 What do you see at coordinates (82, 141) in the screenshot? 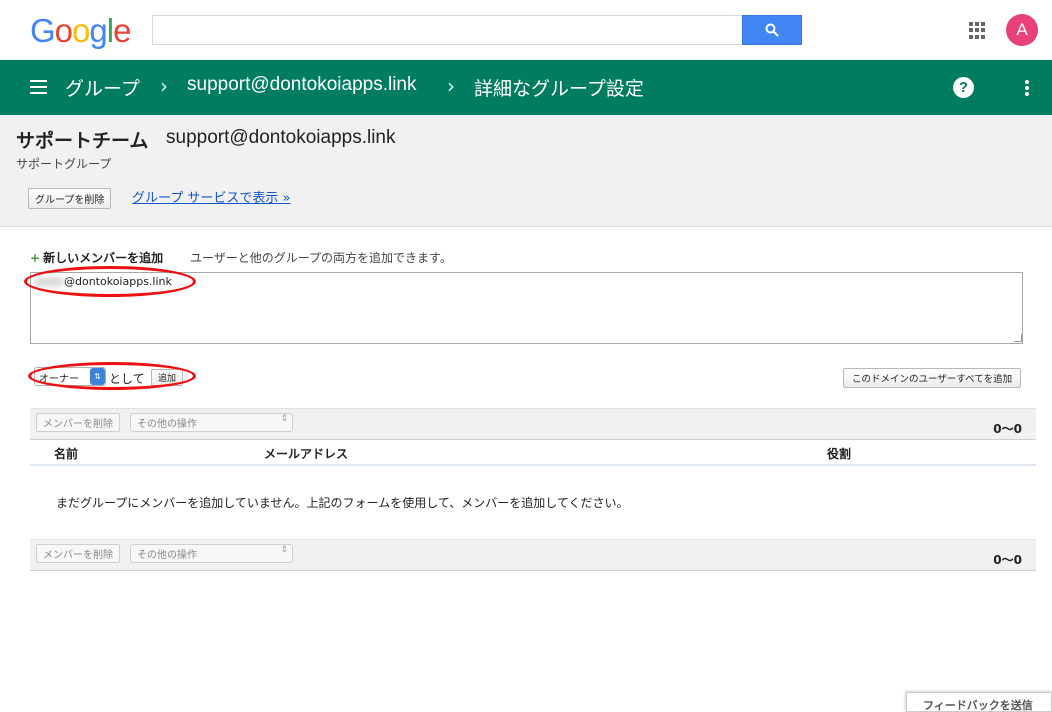
I see `group-name: サポートチーム` at bounding box center [82, 141].